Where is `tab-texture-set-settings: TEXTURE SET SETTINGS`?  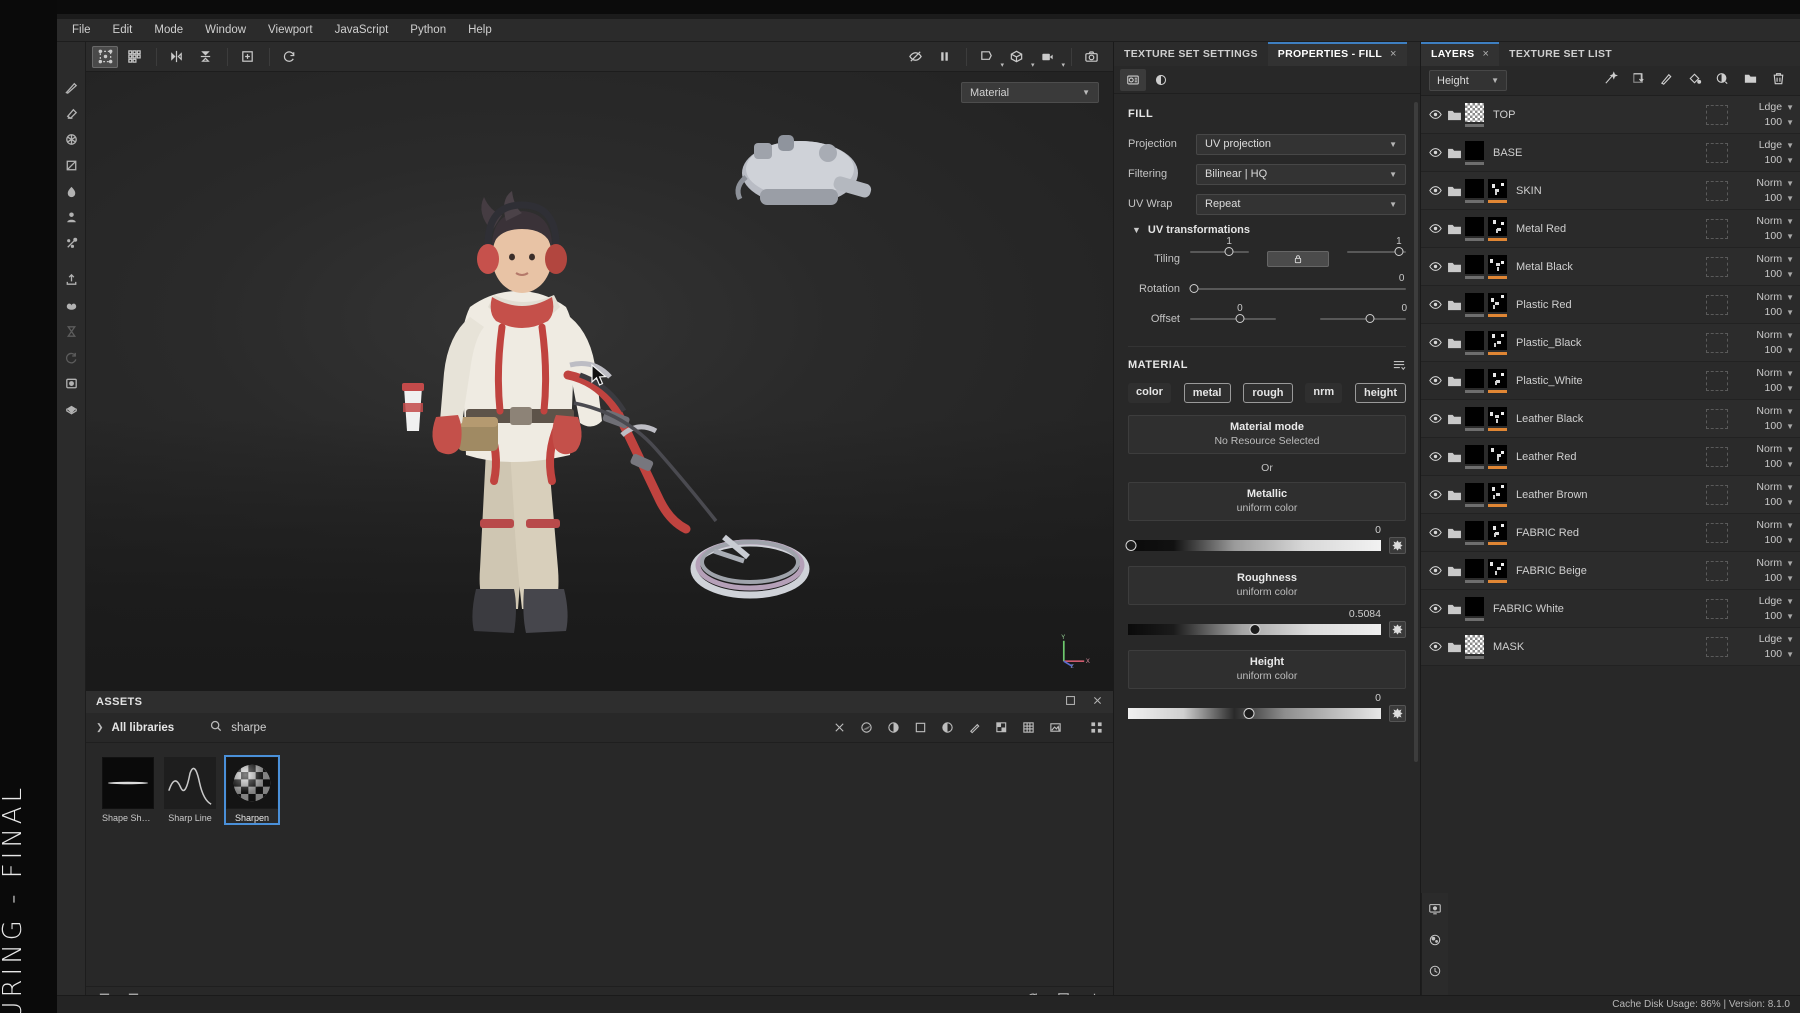
tab-texture-set-settings: TEXTURE SET SETTINGS is located at coordinates (1191, 54).